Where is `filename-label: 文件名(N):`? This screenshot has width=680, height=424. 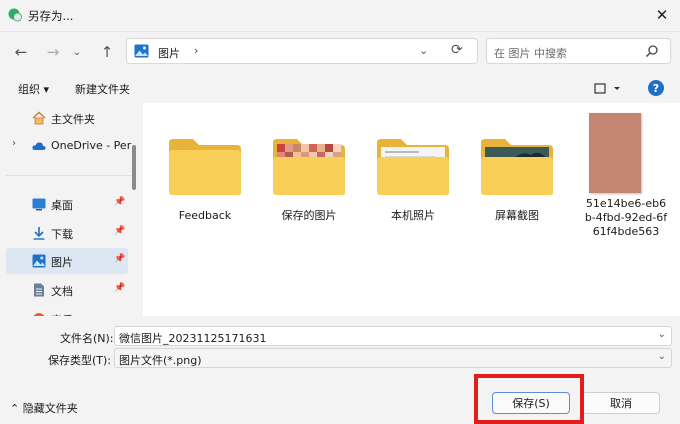 filename-label: 文件名(N): is located at coordinates (87, 338).